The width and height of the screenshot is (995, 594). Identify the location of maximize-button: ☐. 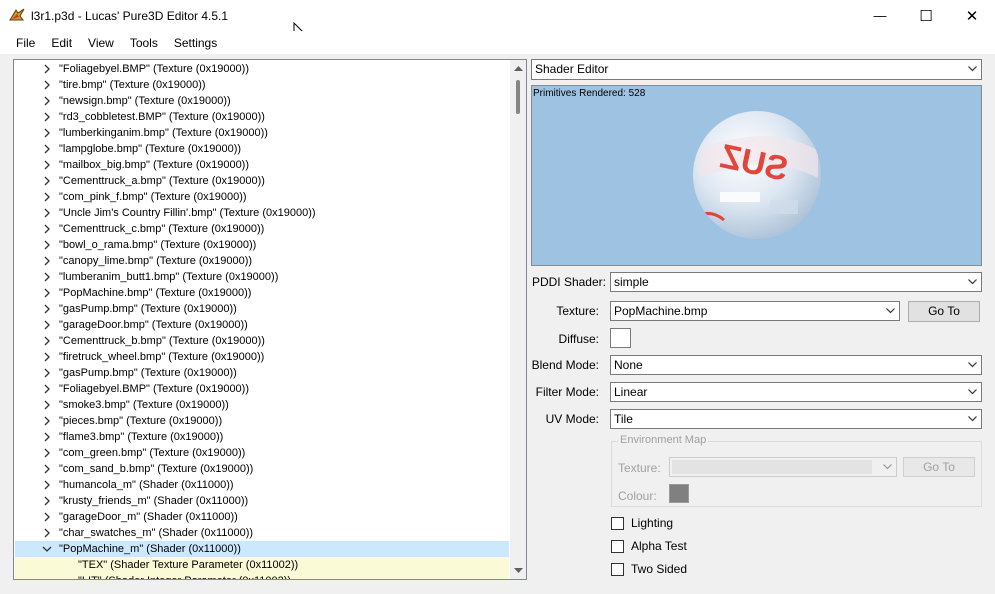
(926, 15).